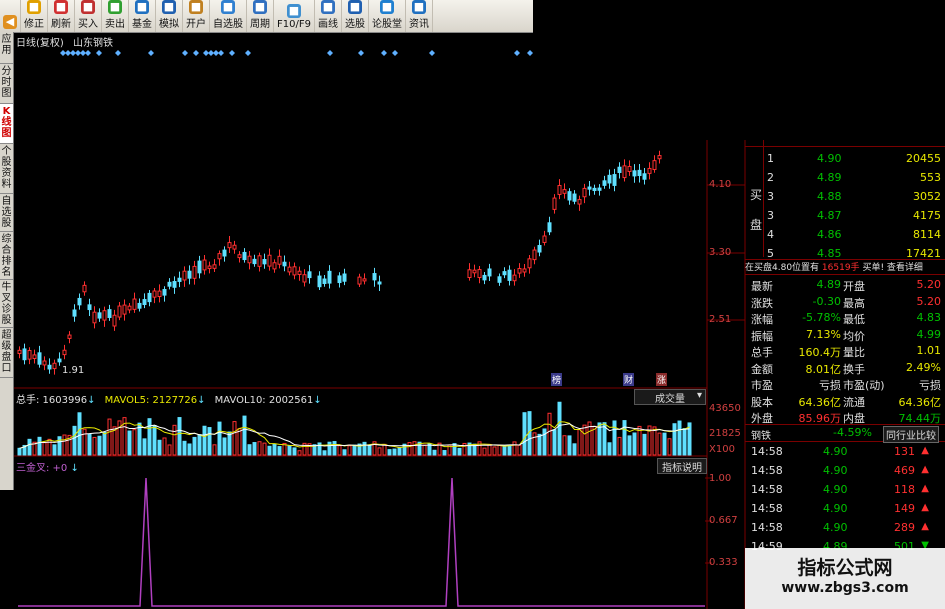  What do you see at coordinates (557, 379) in the screenshot?
I see `event-marker-list: 榜` at bounding box center [557, 379].